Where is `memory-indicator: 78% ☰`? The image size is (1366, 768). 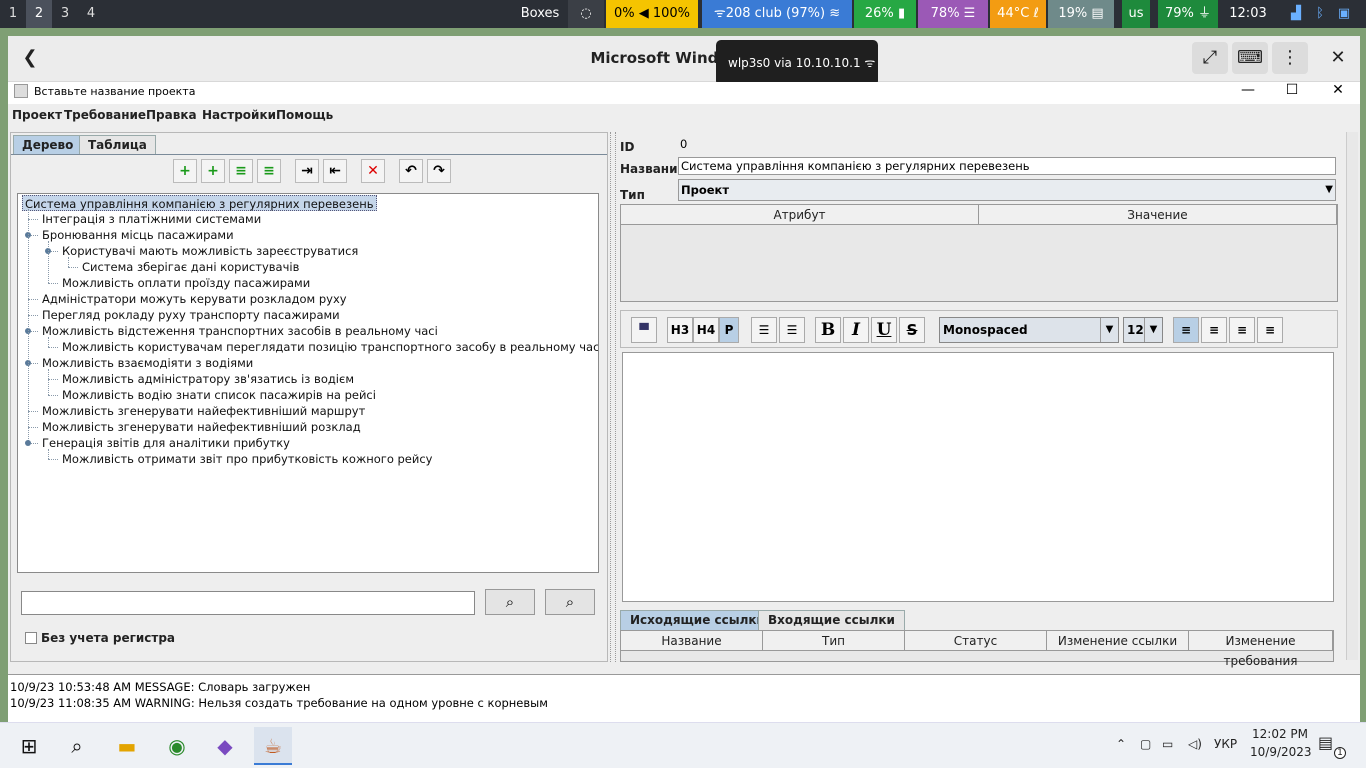 memory-indicator: 78% ☰ is located at coordinates (953, 14).